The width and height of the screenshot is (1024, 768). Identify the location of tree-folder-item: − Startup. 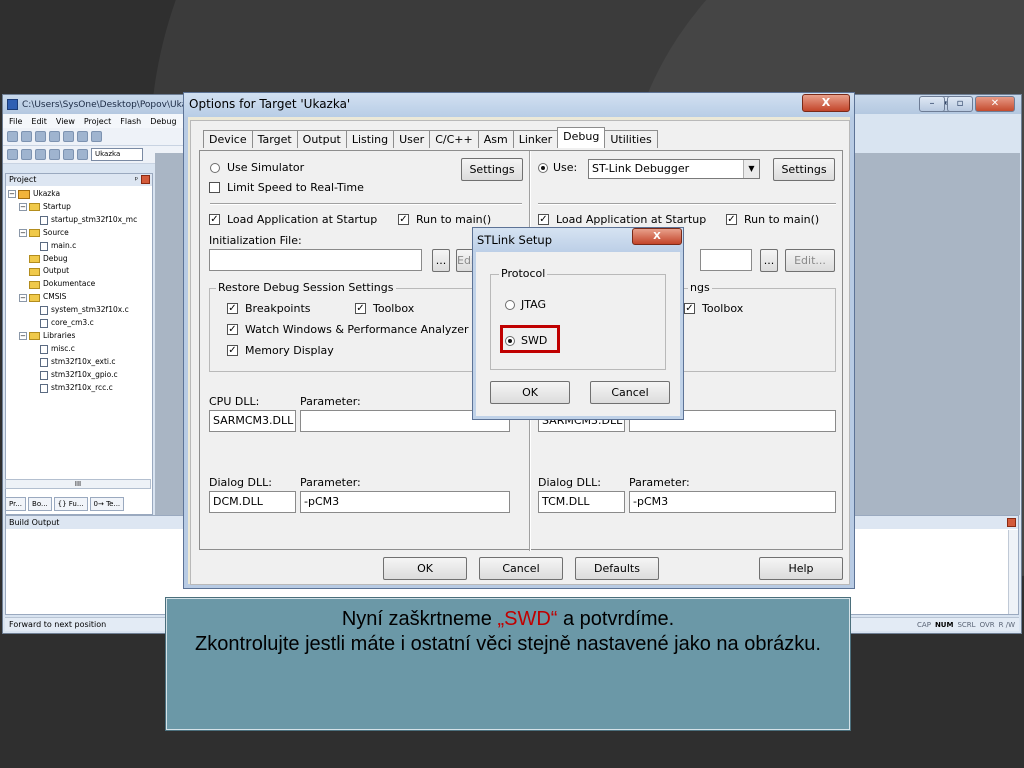
(80, 207).